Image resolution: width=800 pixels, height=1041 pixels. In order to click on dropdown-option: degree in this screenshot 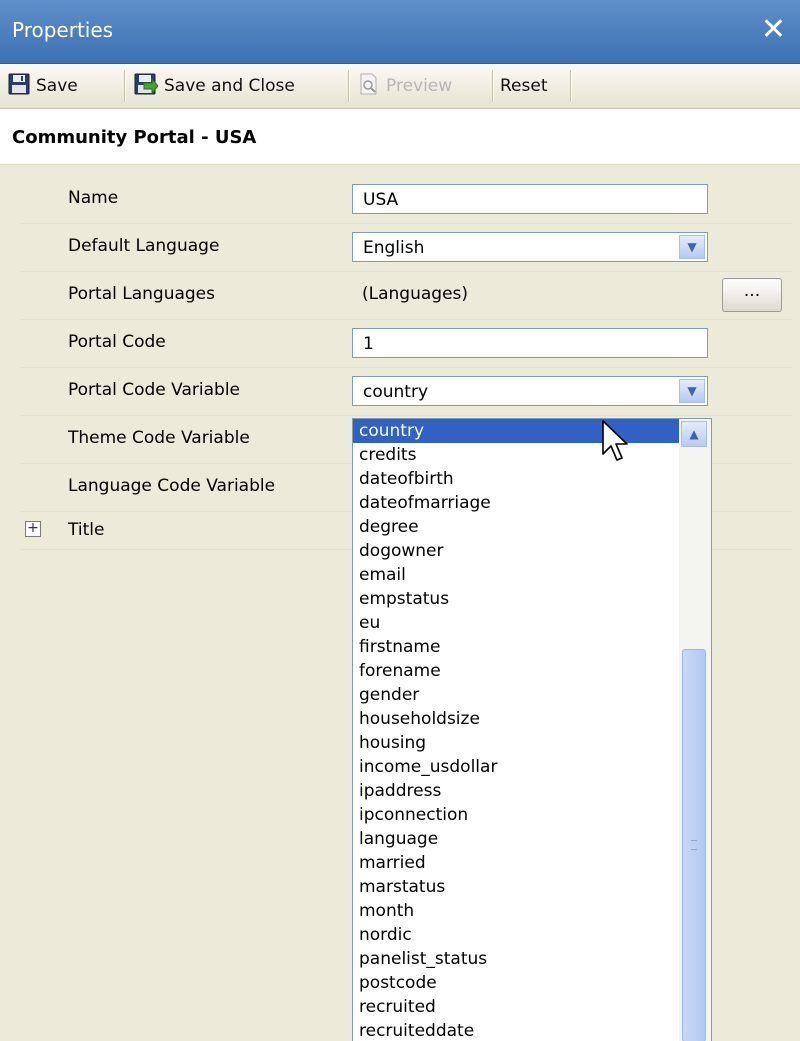, I will do `click(517, 527)`.